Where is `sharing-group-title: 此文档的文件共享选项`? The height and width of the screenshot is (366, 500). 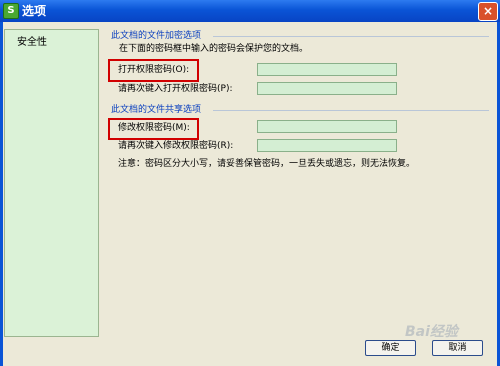 sharing-group-title: 此文档的文件共享选项 is located at coordinates (156, 110).